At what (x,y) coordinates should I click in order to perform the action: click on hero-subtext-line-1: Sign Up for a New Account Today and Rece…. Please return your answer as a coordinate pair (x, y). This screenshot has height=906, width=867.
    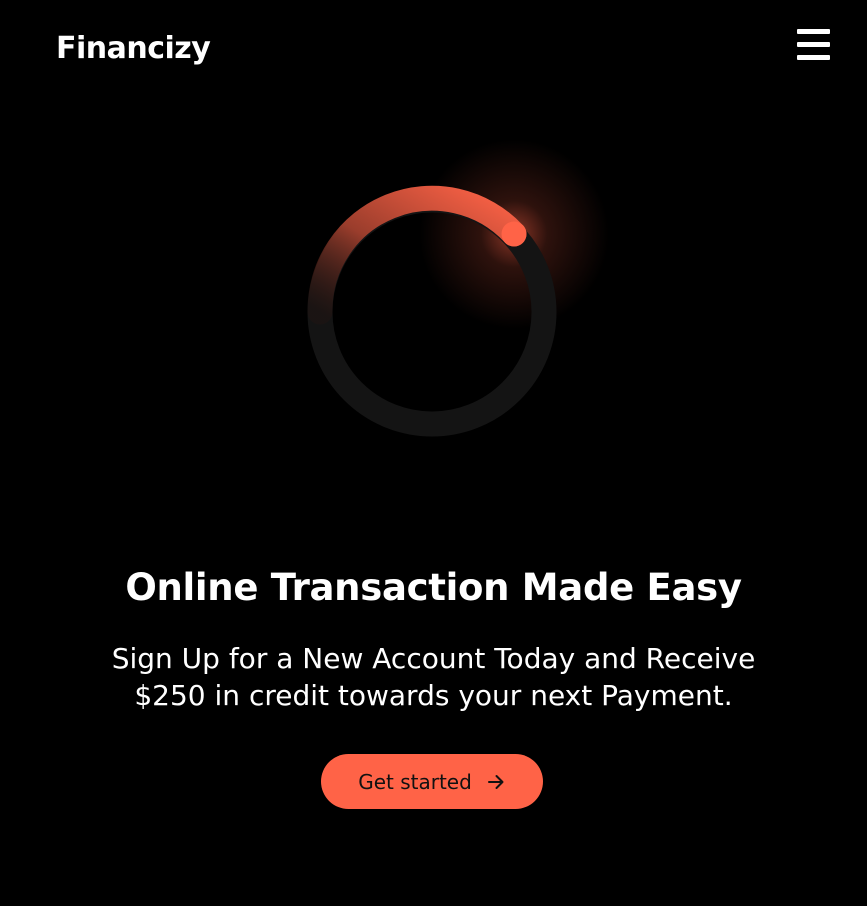
    Looking at the image, I should click on (433, 658).